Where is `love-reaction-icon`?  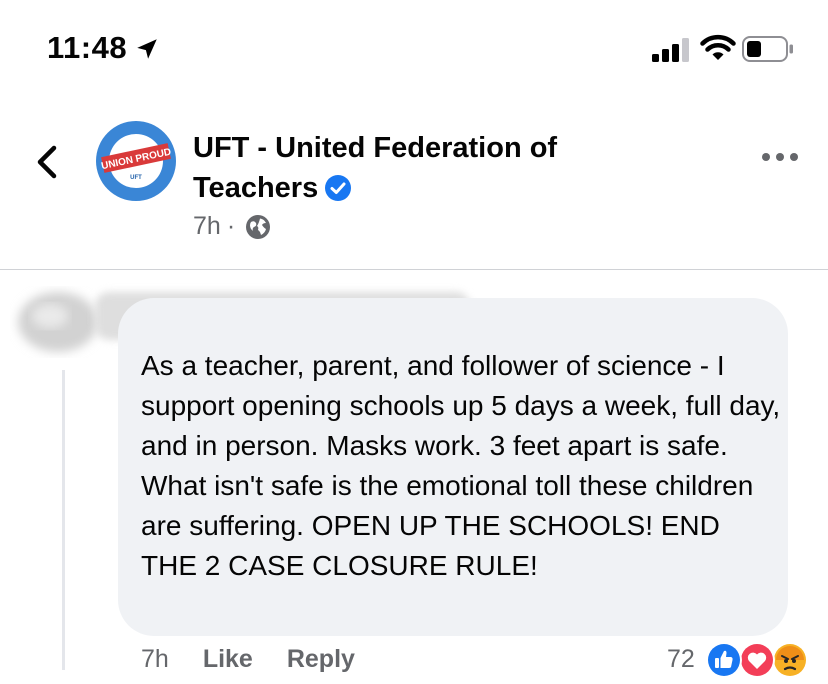 love-reaction-icon is located at coordinates (757, 660).